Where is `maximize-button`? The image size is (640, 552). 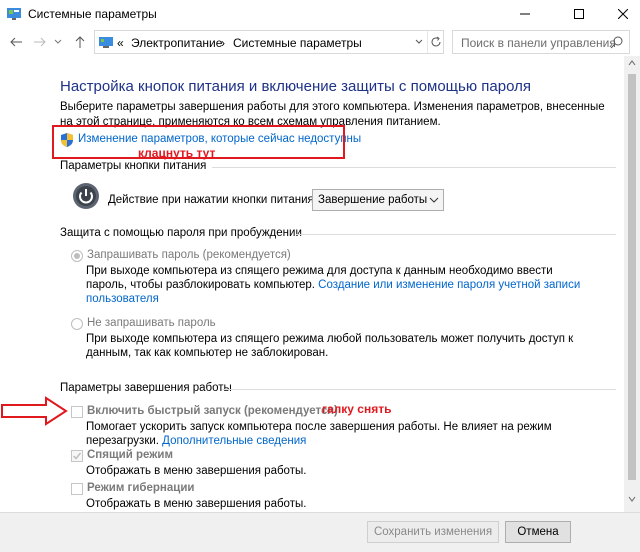 maximize-button is located at coordinates (579, 14).